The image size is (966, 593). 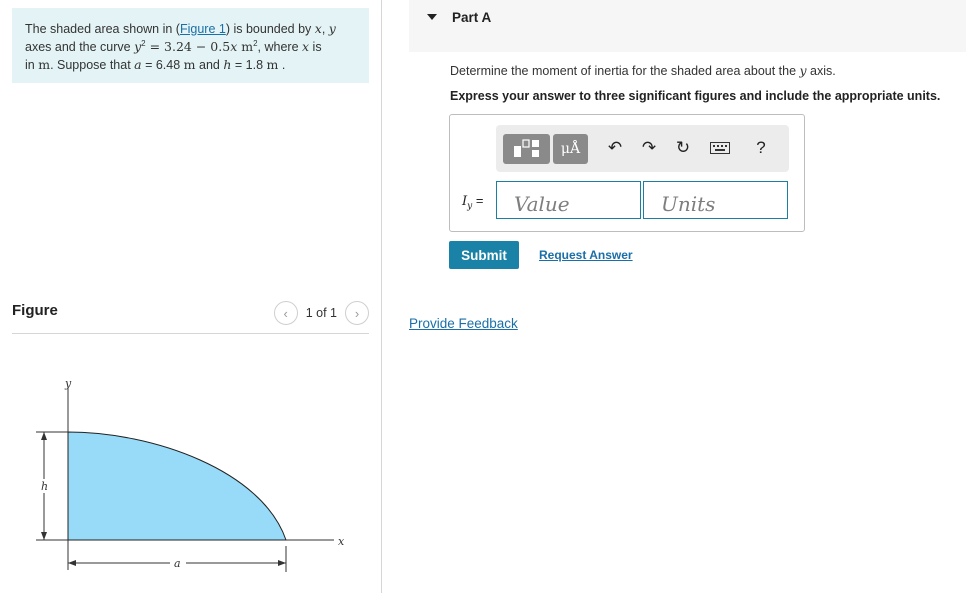 I want to click on templates-button, so click(x=526, y=149).